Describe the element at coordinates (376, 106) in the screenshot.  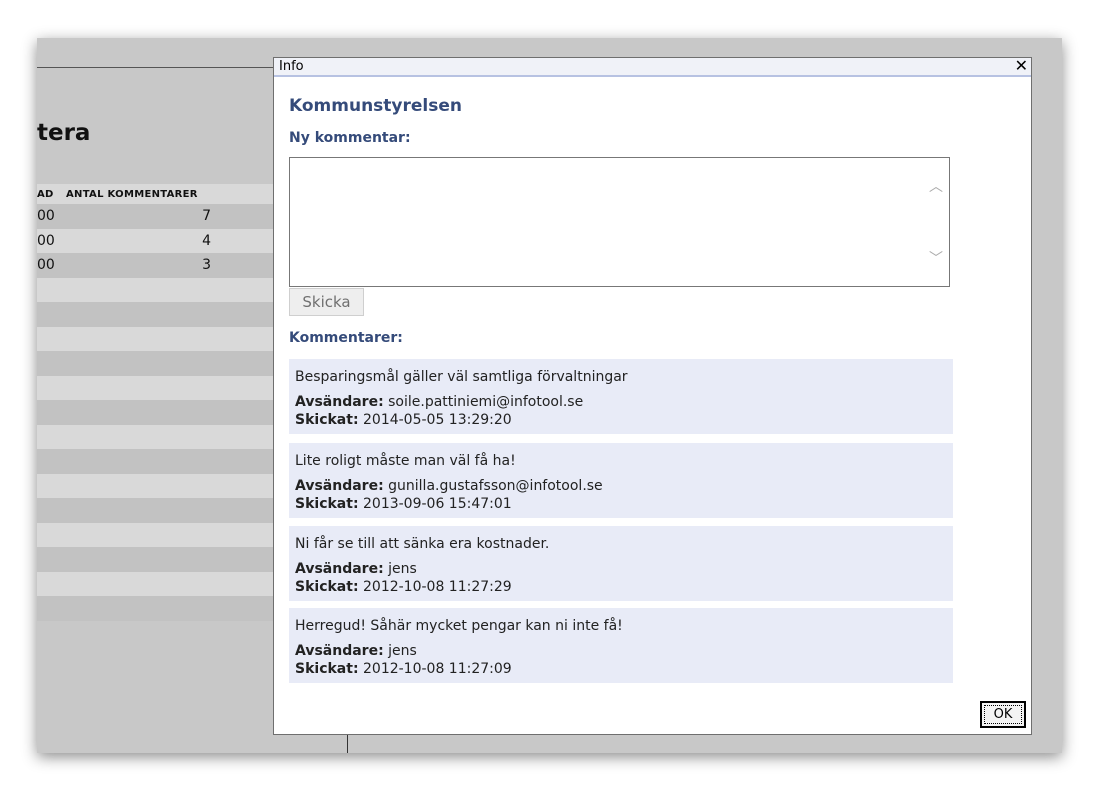
I see `dialog-heading: Kommunstyrelsen` at that location.